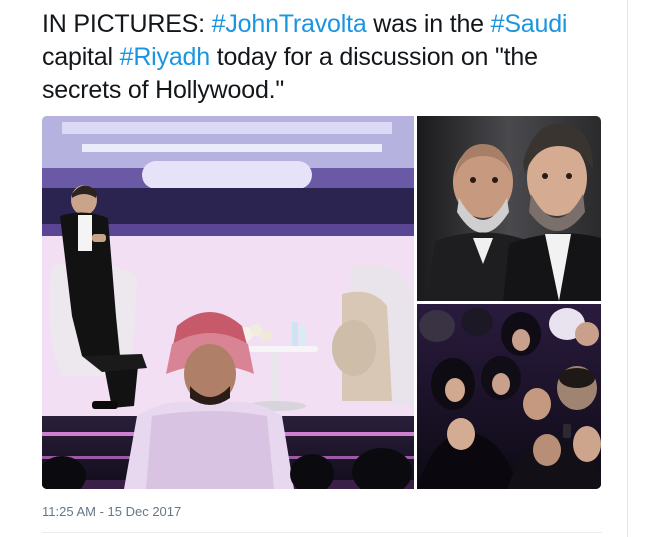  I want to click on tweet-timestamp: 11:25 AM - 15 Dec 2017, so click(111, 511).